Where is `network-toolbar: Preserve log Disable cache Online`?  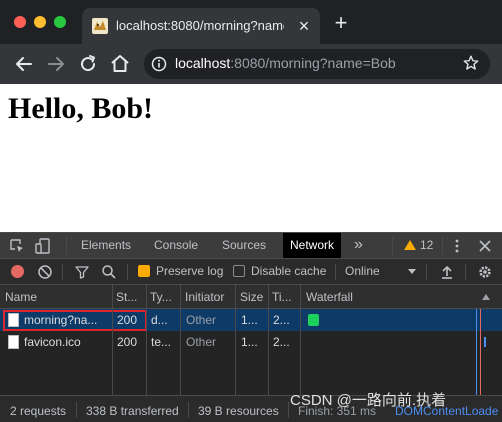 network-toolbar: Preserve log Disable cache Online is located at coordinates (251, 272).